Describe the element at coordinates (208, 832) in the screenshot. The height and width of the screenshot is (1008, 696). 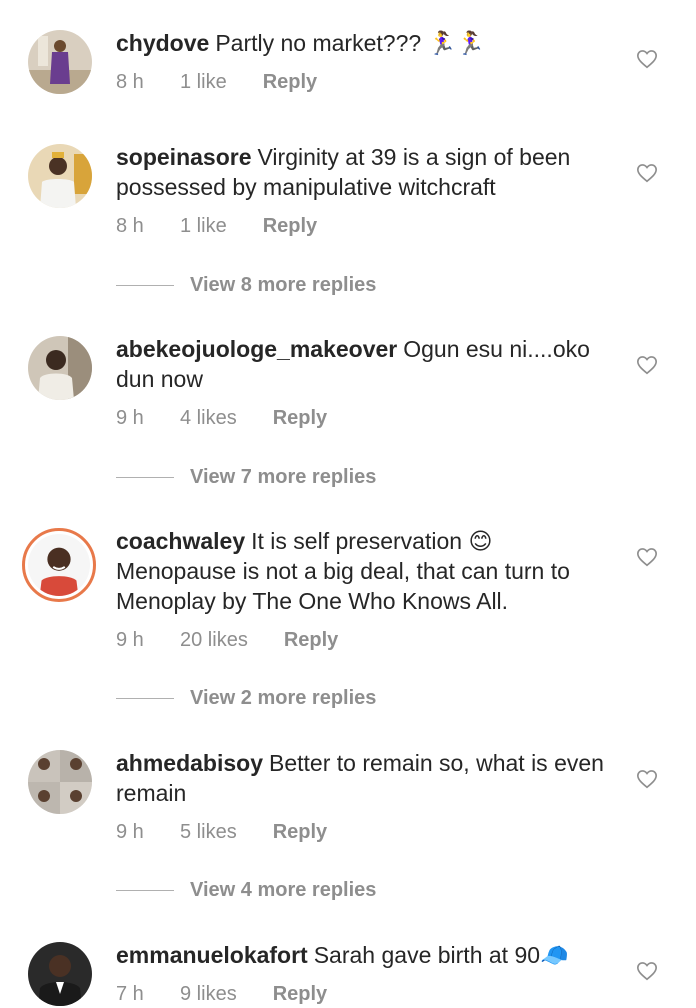
I see `comment-likes: 5 likes` at that location.